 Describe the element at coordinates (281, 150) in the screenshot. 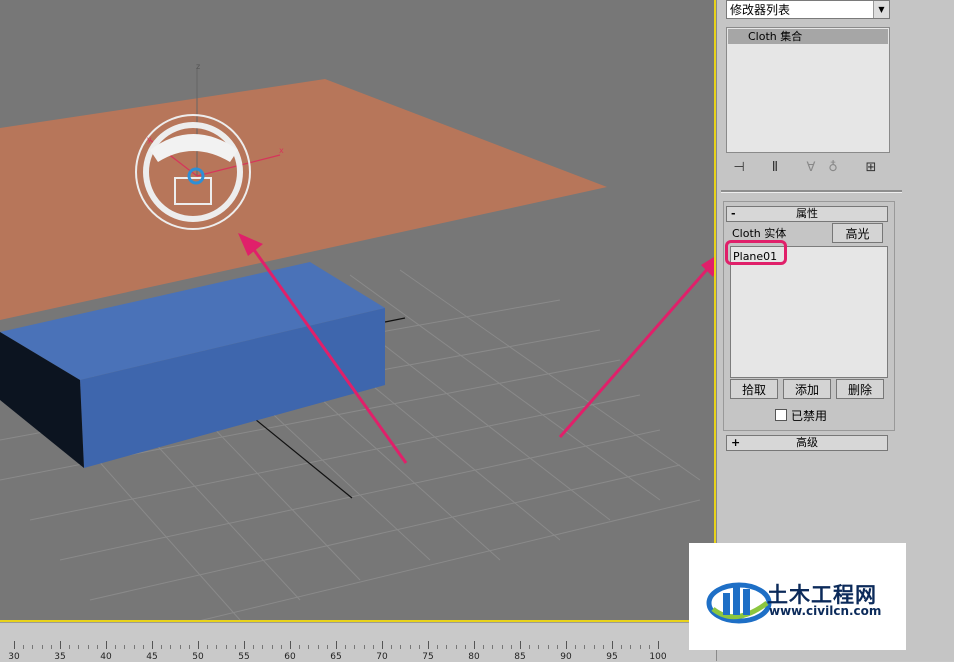

I see `axis-label-x: x` at that location.